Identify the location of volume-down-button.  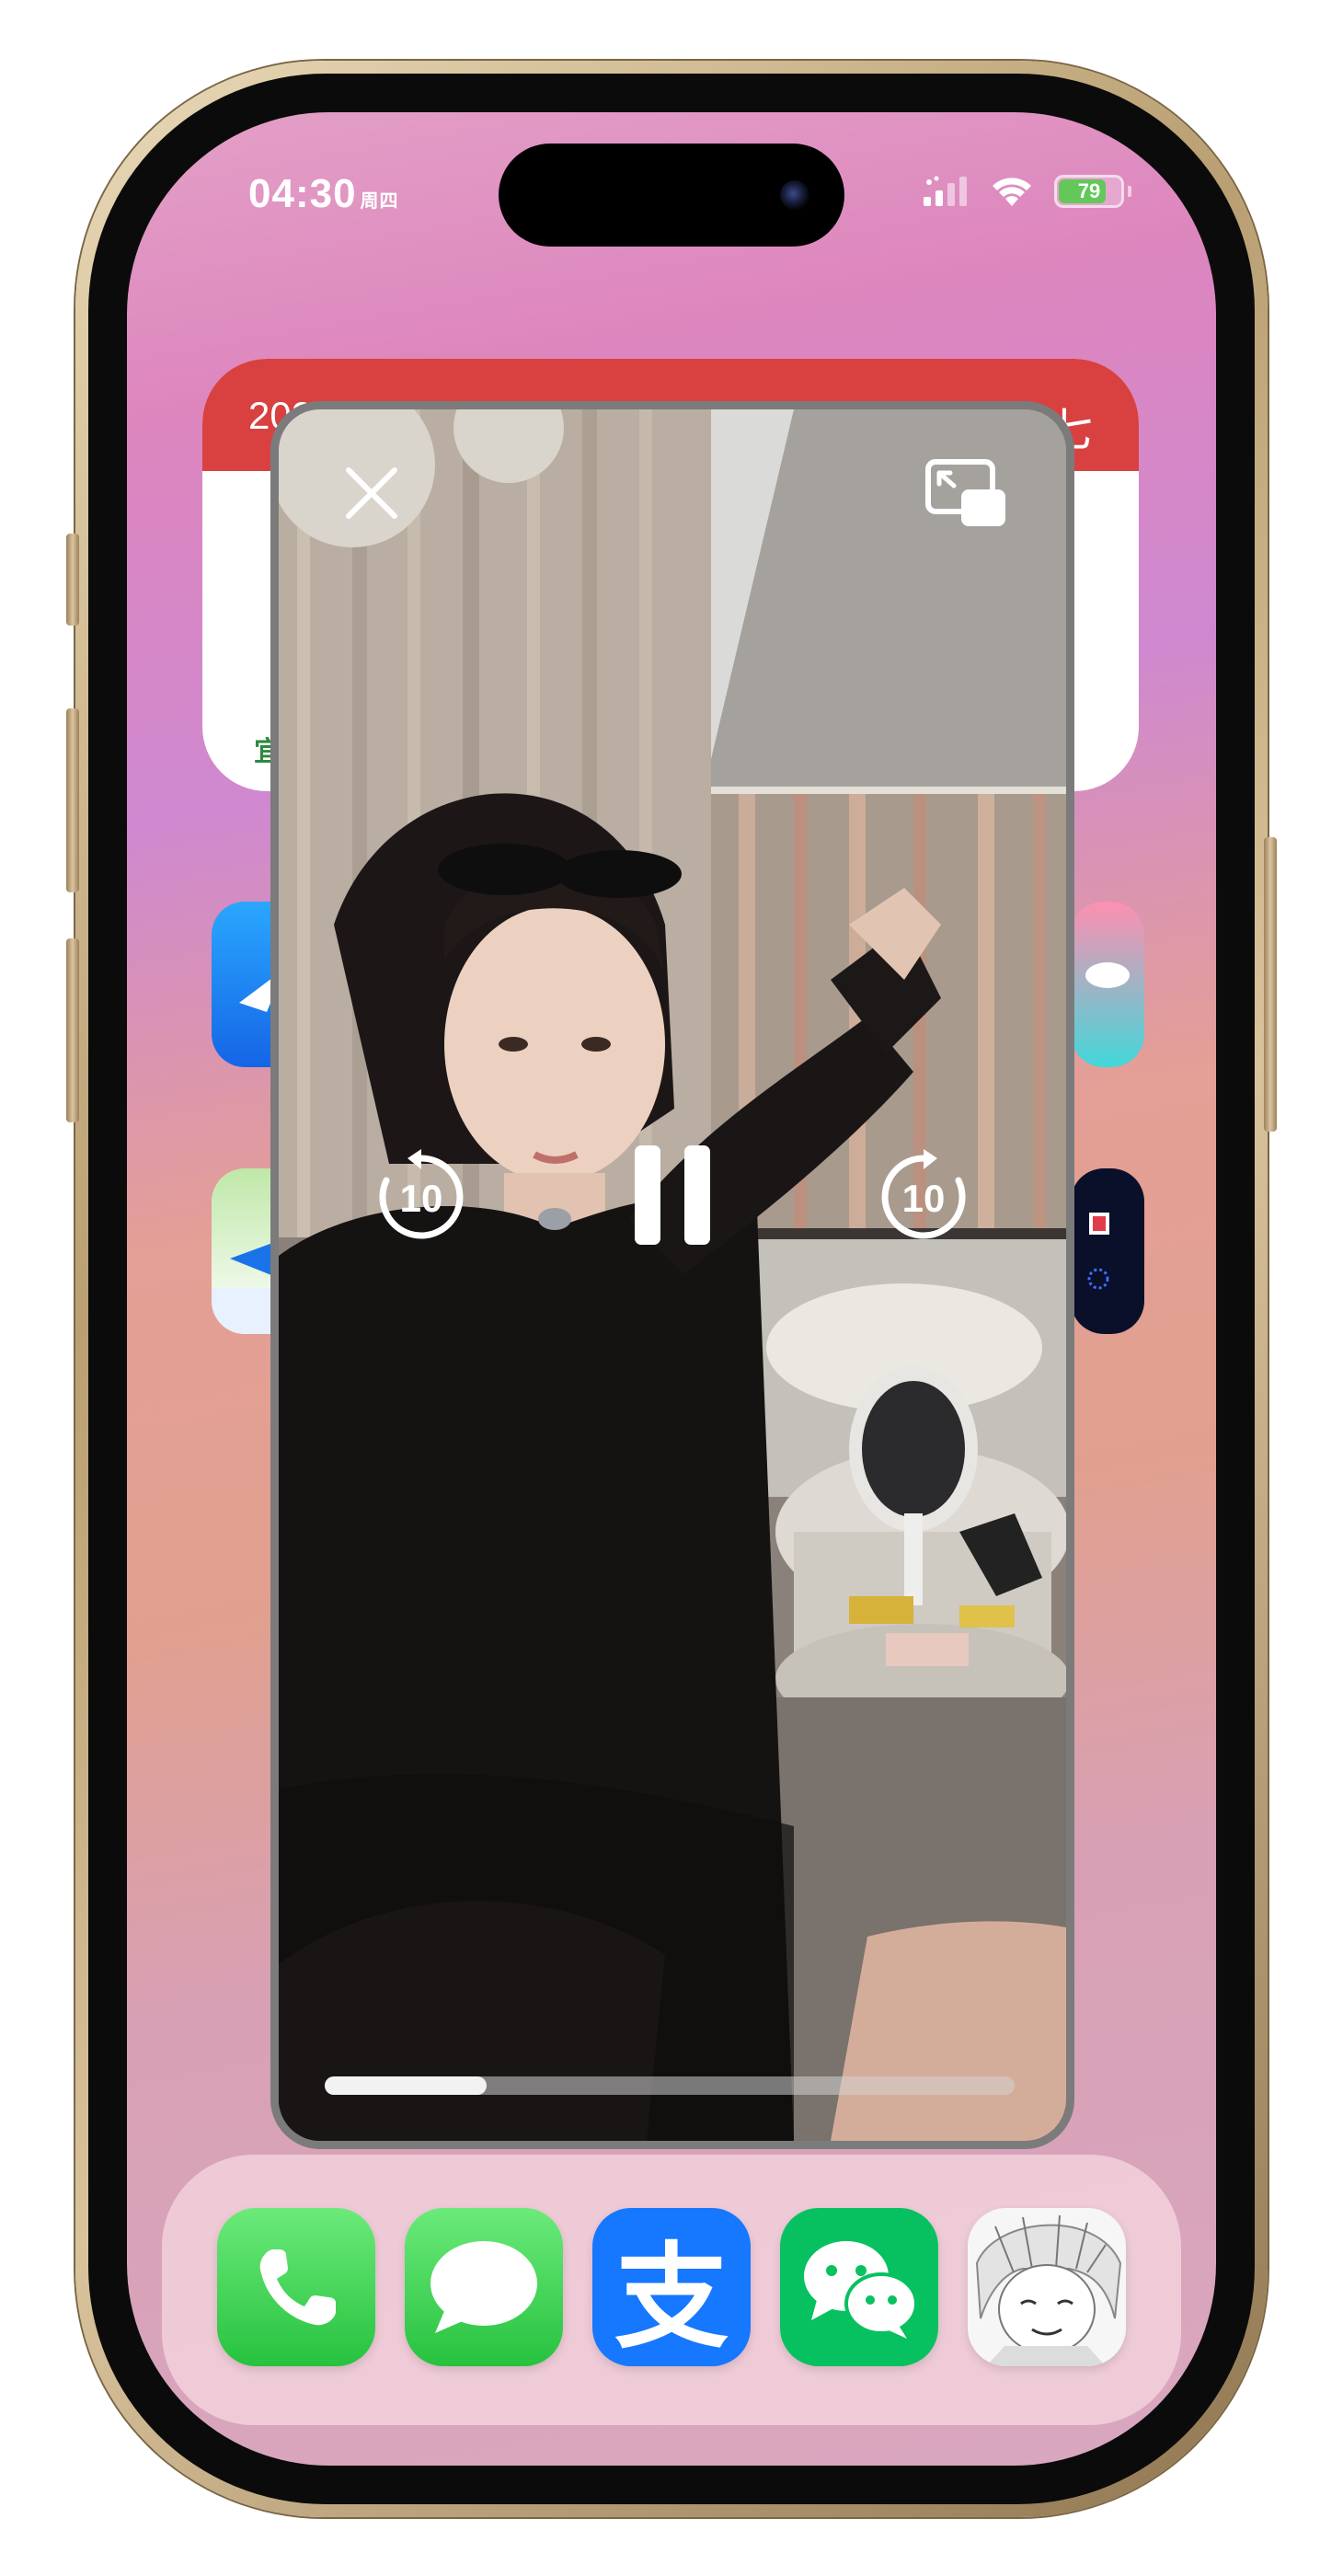
(72, 1030).